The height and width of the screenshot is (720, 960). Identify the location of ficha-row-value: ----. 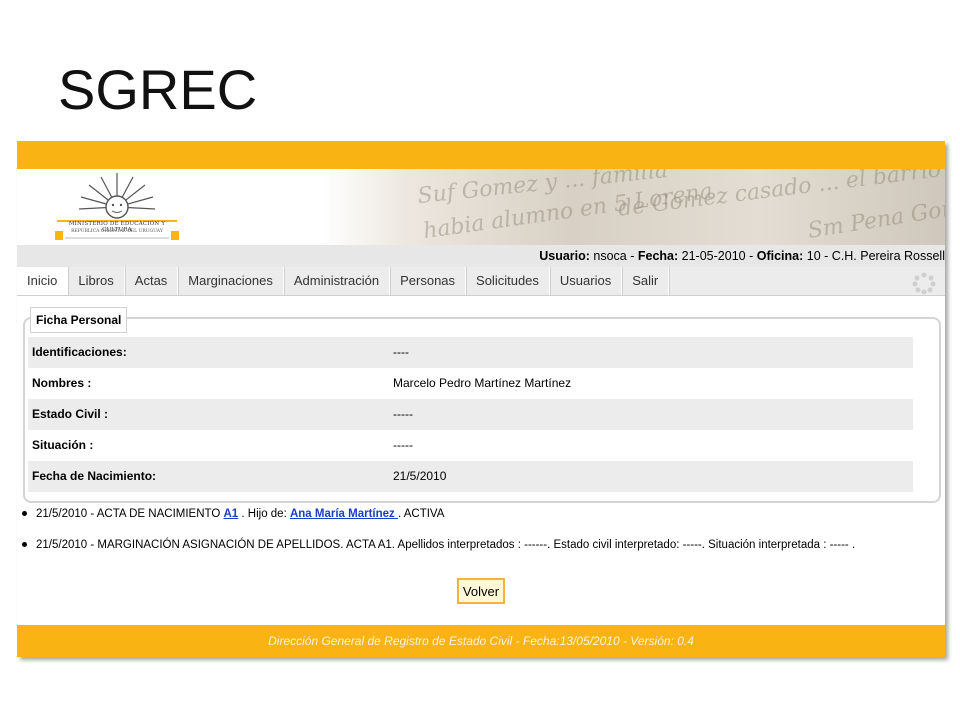
(401, 352).